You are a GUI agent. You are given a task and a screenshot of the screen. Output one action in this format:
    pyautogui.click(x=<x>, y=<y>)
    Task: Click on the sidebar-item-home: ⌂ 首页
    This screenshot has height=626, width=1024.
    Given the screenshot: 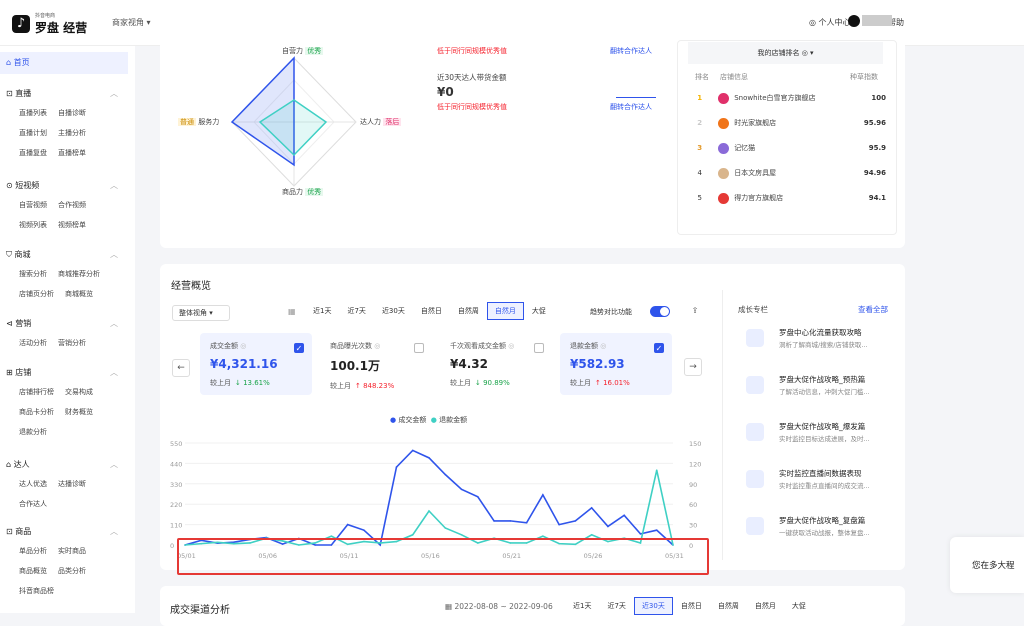 What is the action you would take?
    pyautogui.click(x=64, y=63)
    